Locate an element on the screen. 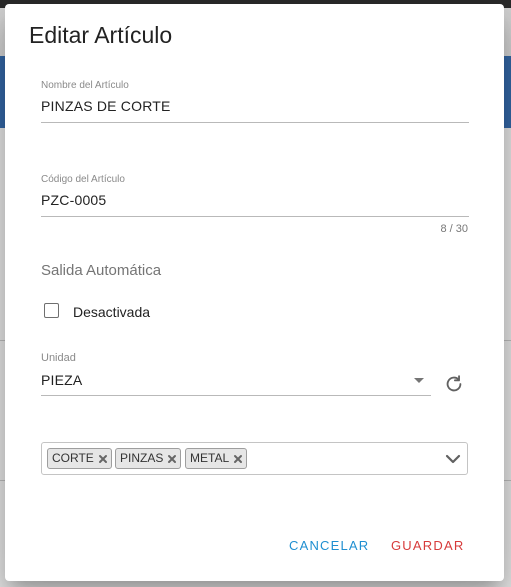  dropdown-arrow-icon is located at coordinates (419, 380).